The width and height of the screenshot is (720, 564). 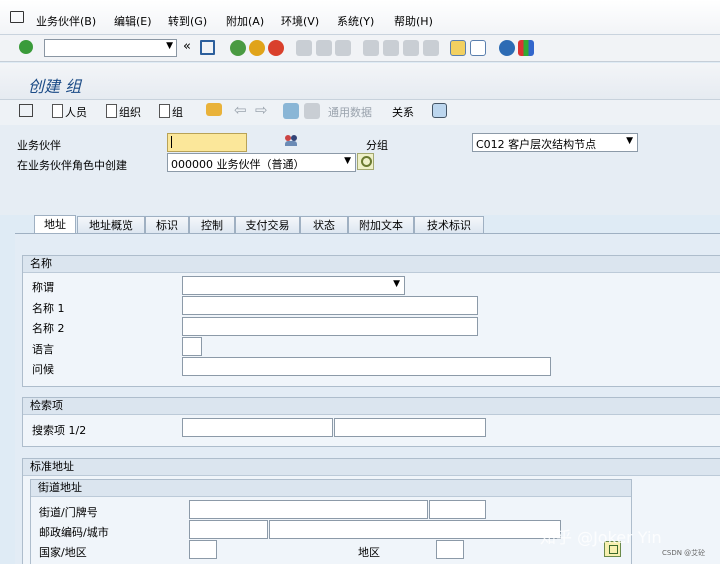 I want to click on text-cursor, so click(x=171, y=142).